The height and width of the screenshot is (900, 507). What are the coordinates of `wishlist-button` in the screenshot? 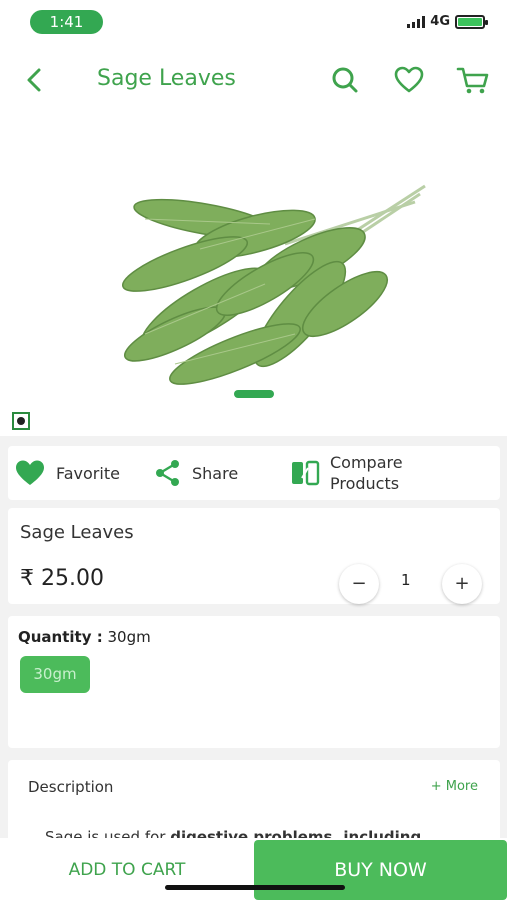 It's located at (409, 82).